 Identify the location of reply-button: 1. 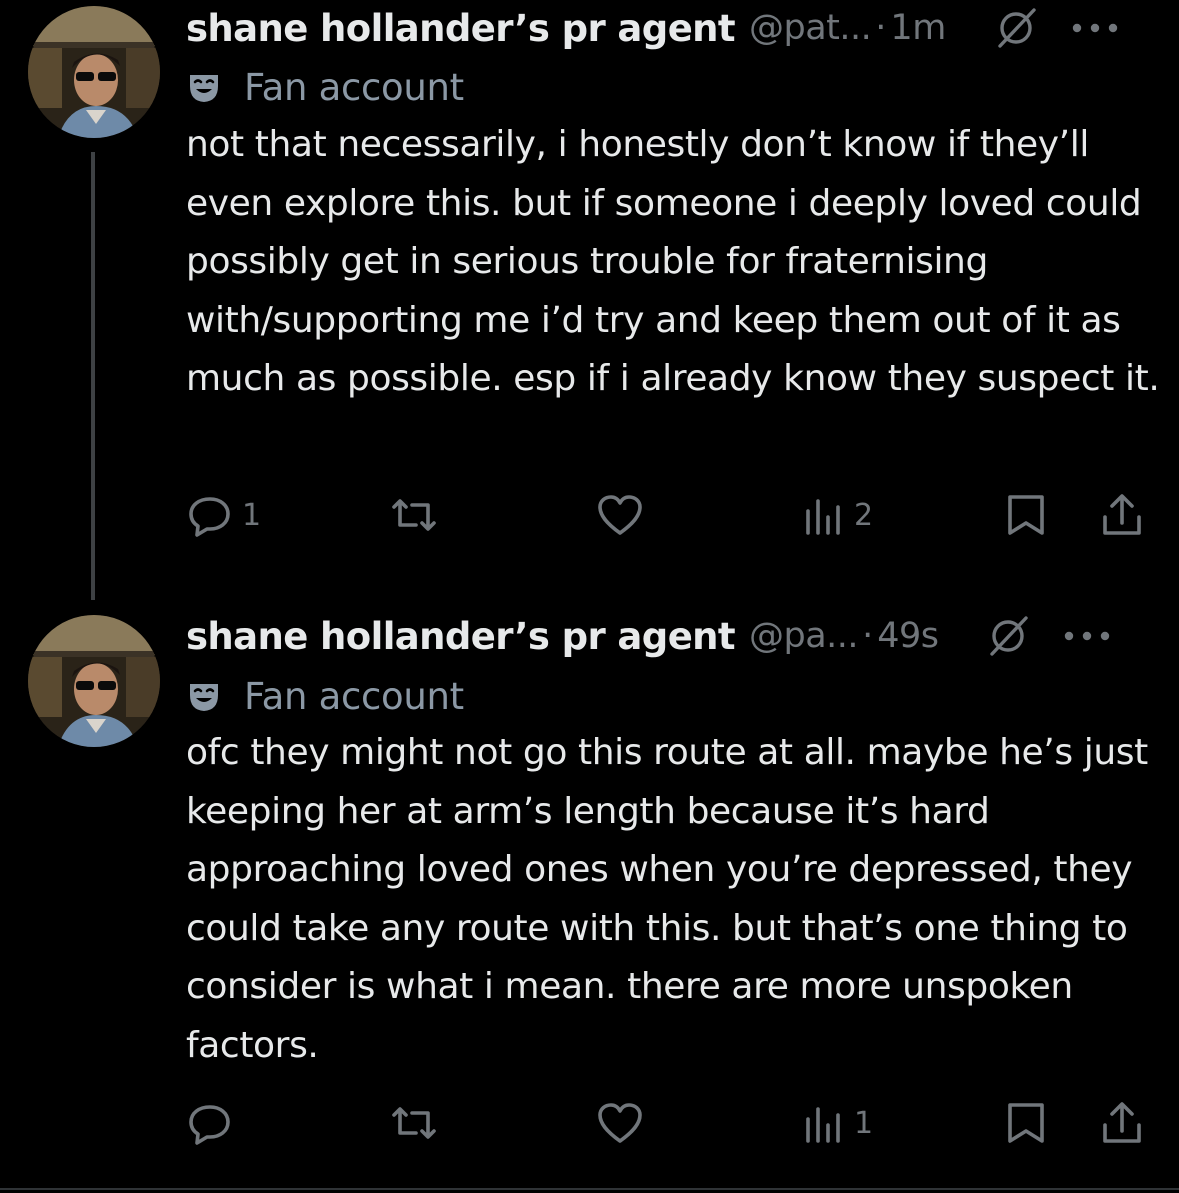
(224, 515).